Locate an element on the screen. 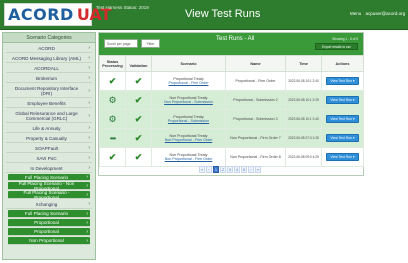 This screenshot has height=263, width=408. page-button: › is located at coordinates (251, 169).